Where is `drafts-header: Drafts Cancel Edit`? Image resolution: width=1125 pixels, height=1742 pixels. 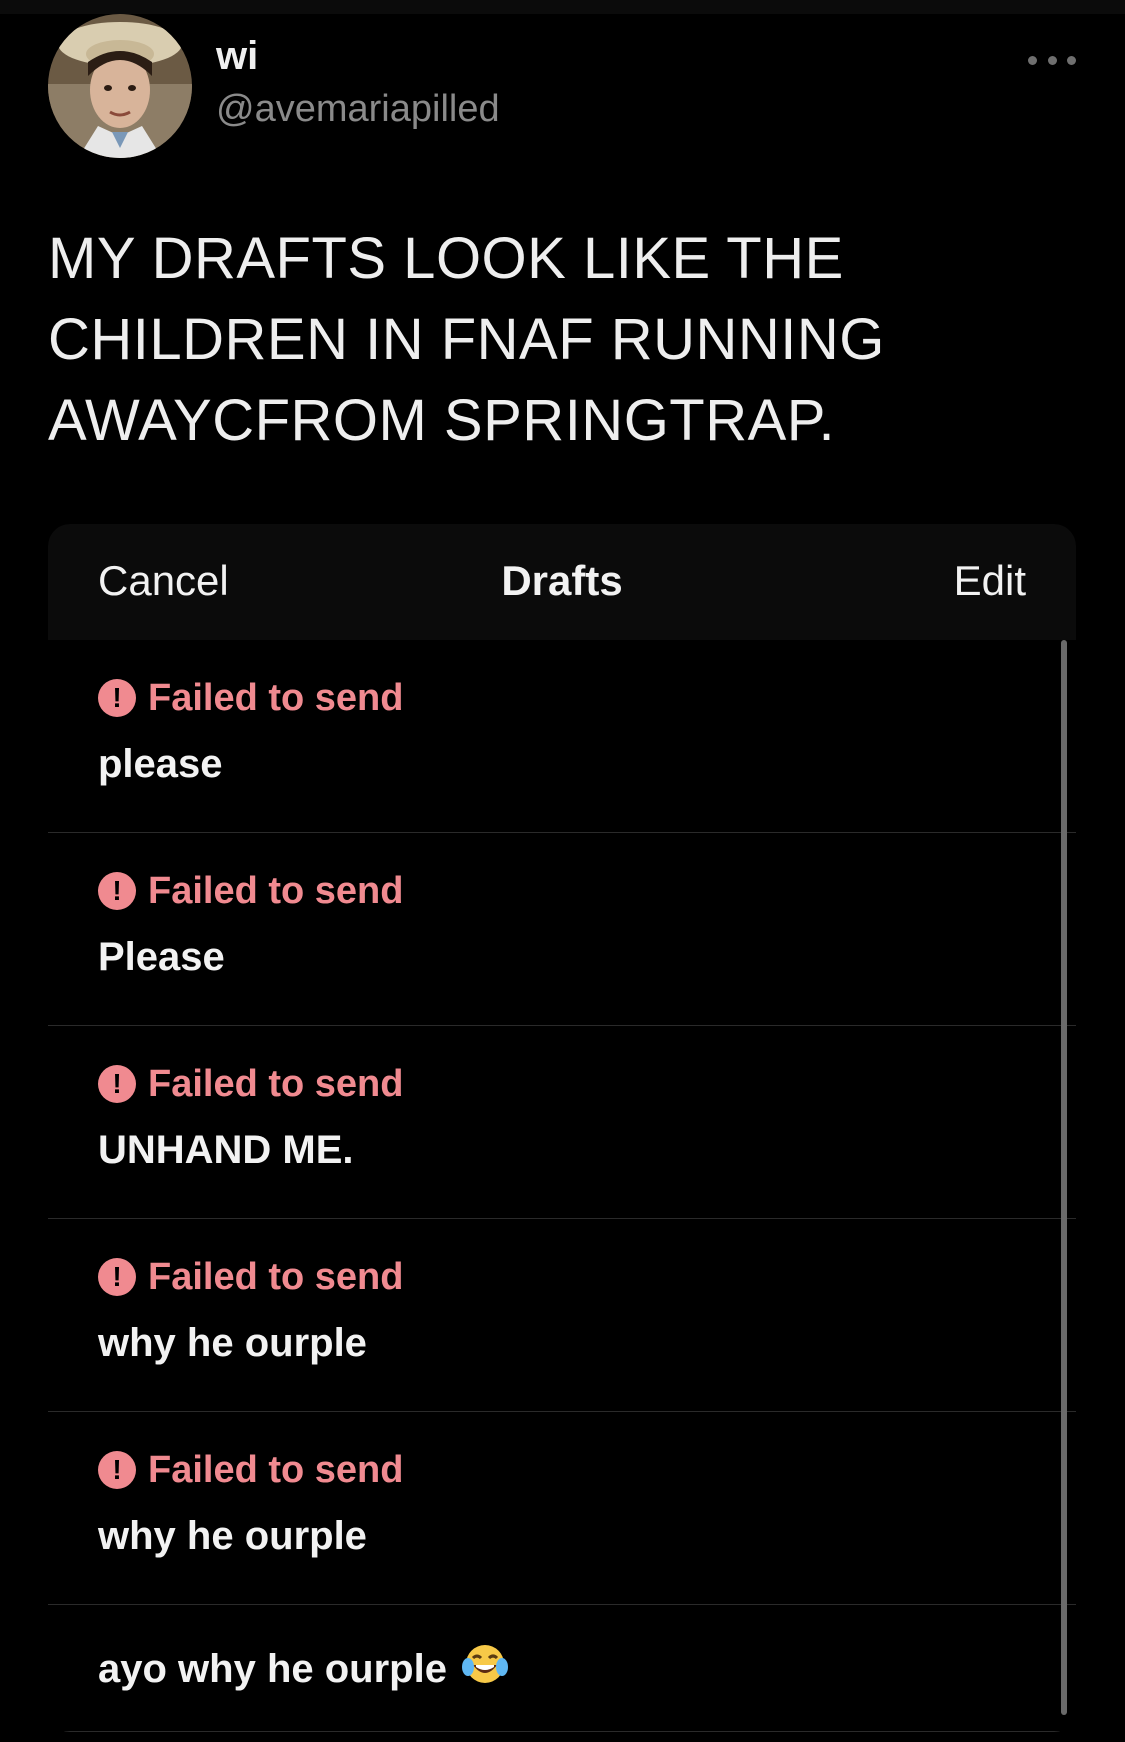 drafts-header: Drafts Cancel Edit is located at coordinates (562, 582).